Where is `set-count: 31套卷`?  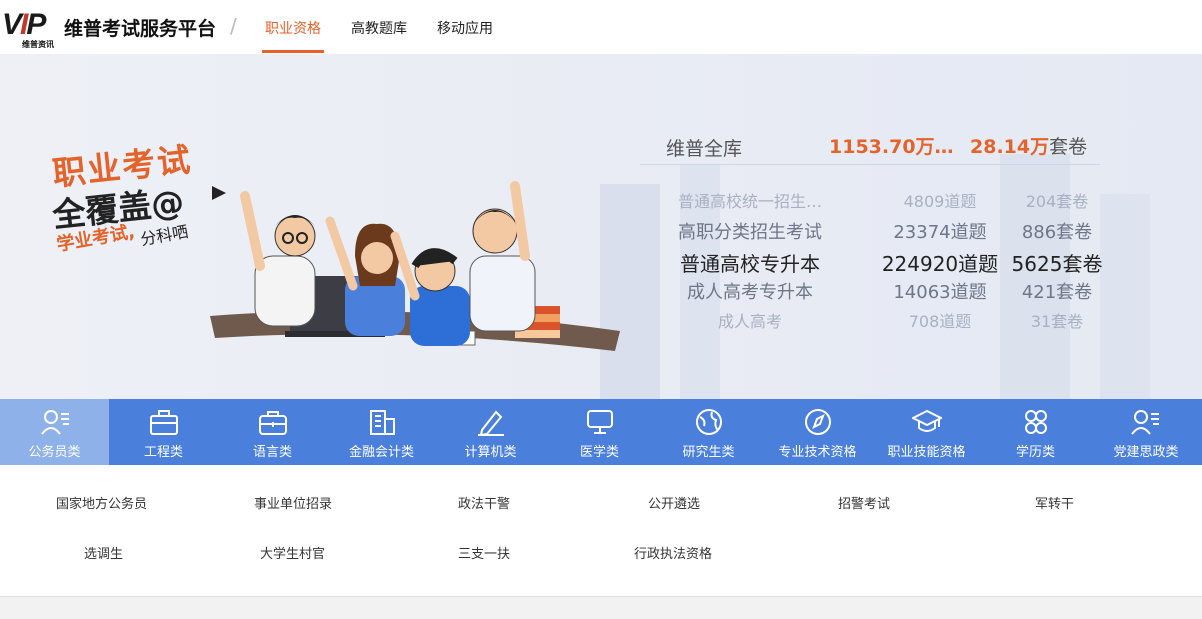
set-count: 31套卷 is located at coordinates (1057, 321).